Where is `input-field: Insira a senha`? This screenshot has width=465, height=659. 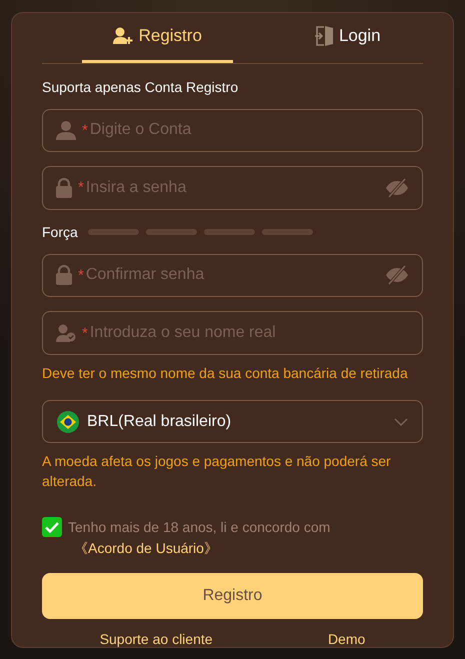 input-field: Insira a senha is located at coordinates (231, 188).